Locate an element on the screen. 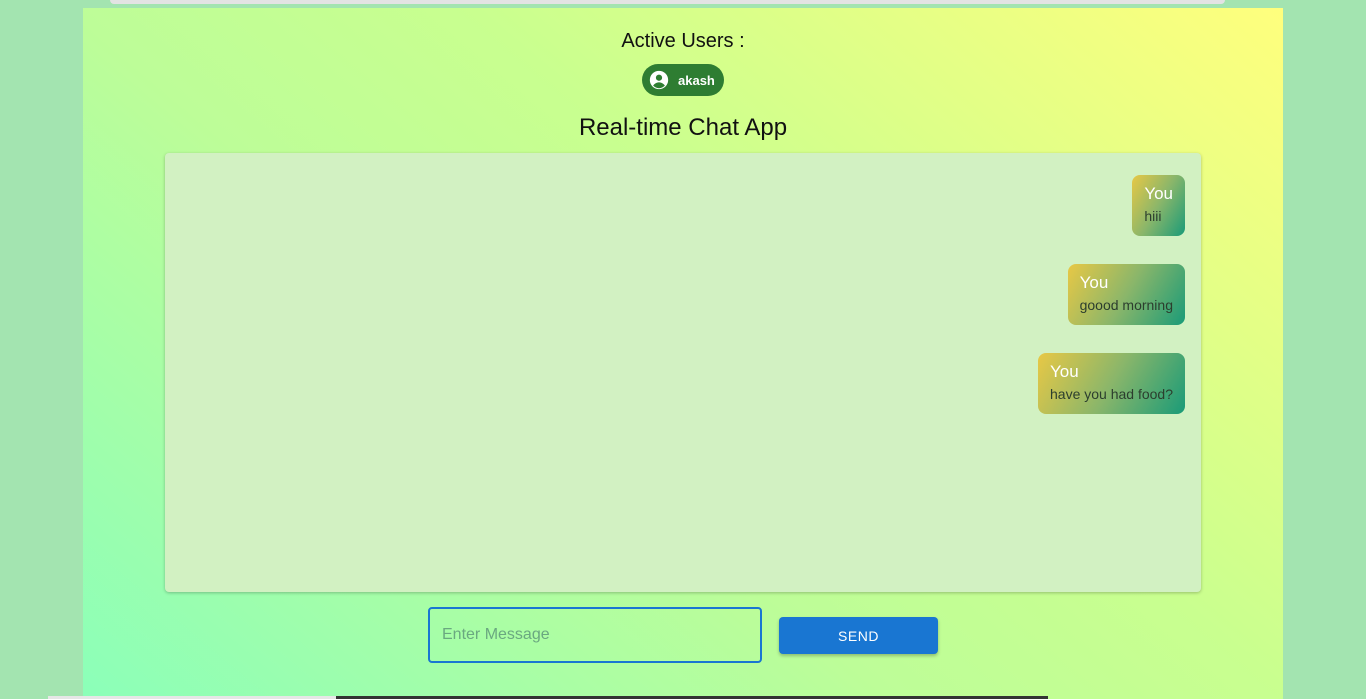 The image size is (1366, 699). message-bubble: You have you had food? is located at coordinates (1111, 383).